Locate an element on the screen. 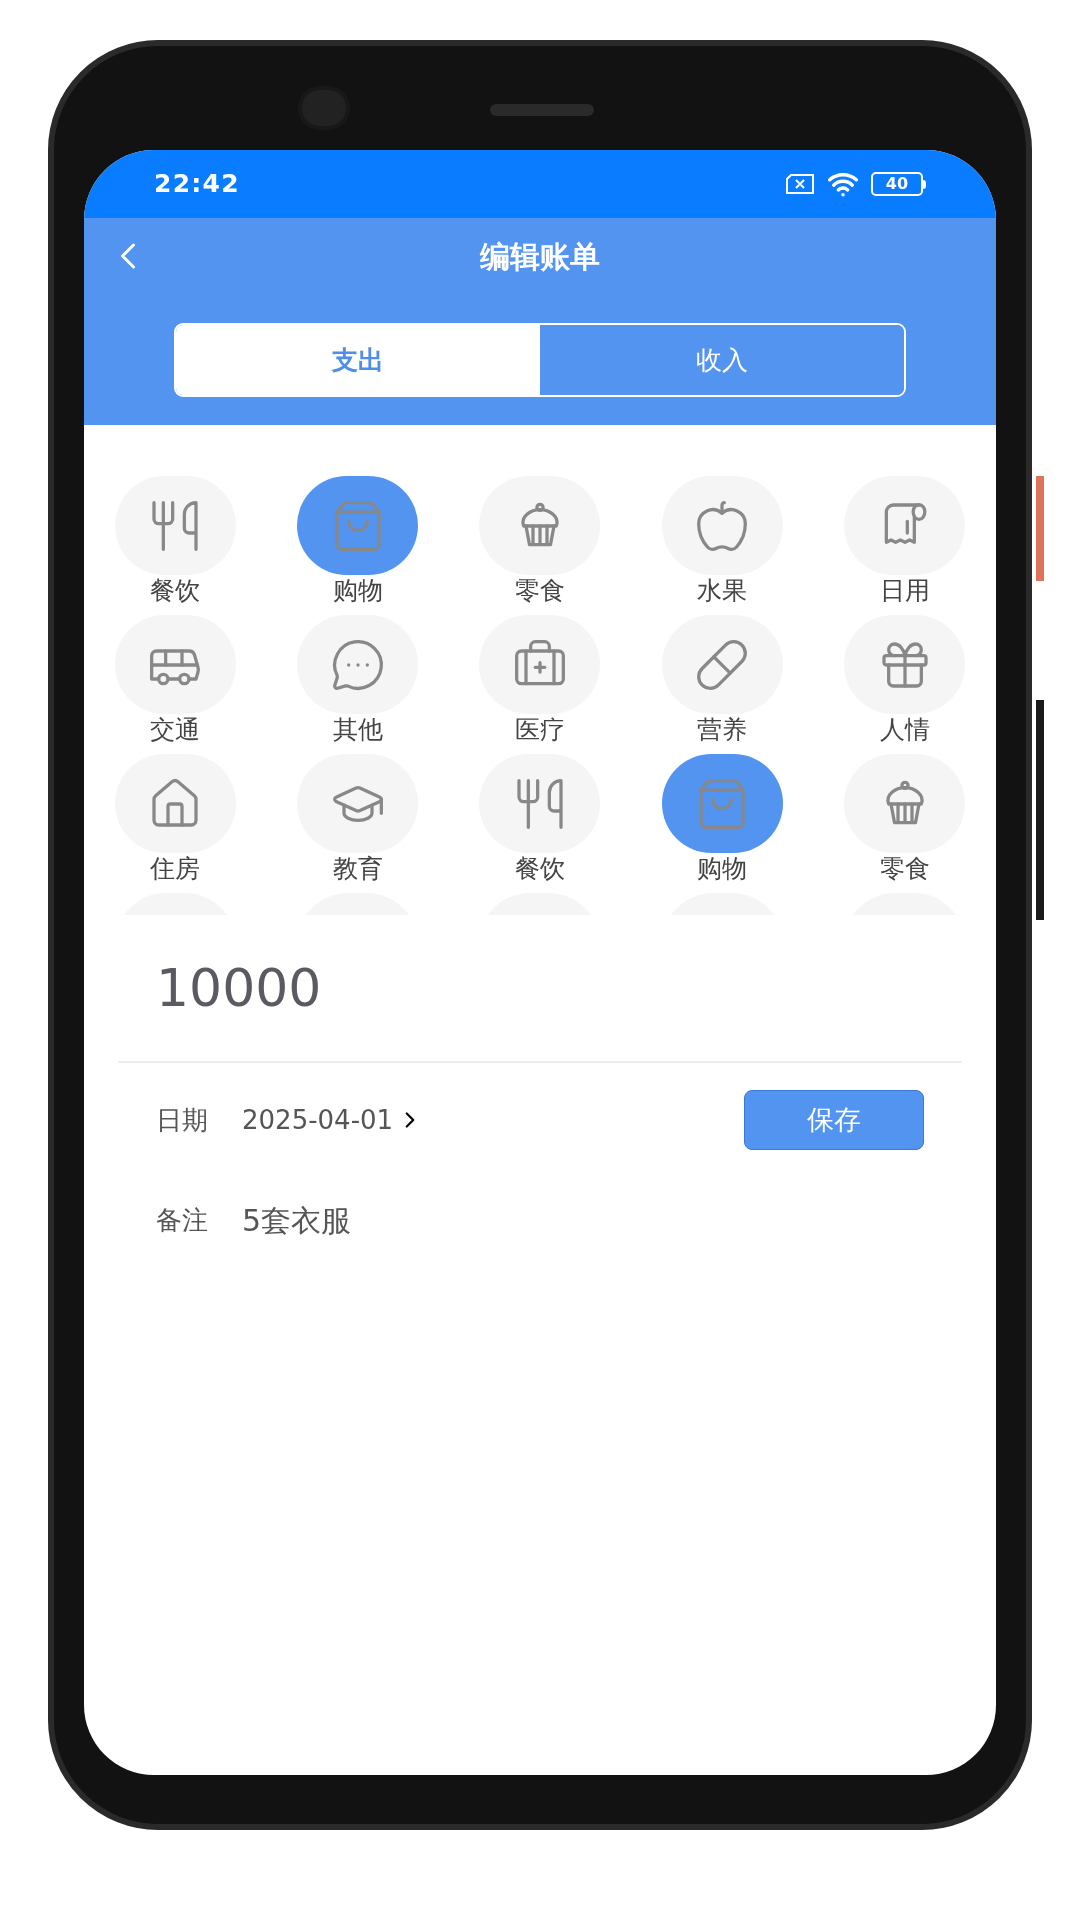  category-label: 其他 is located at coordinates (357, 730).